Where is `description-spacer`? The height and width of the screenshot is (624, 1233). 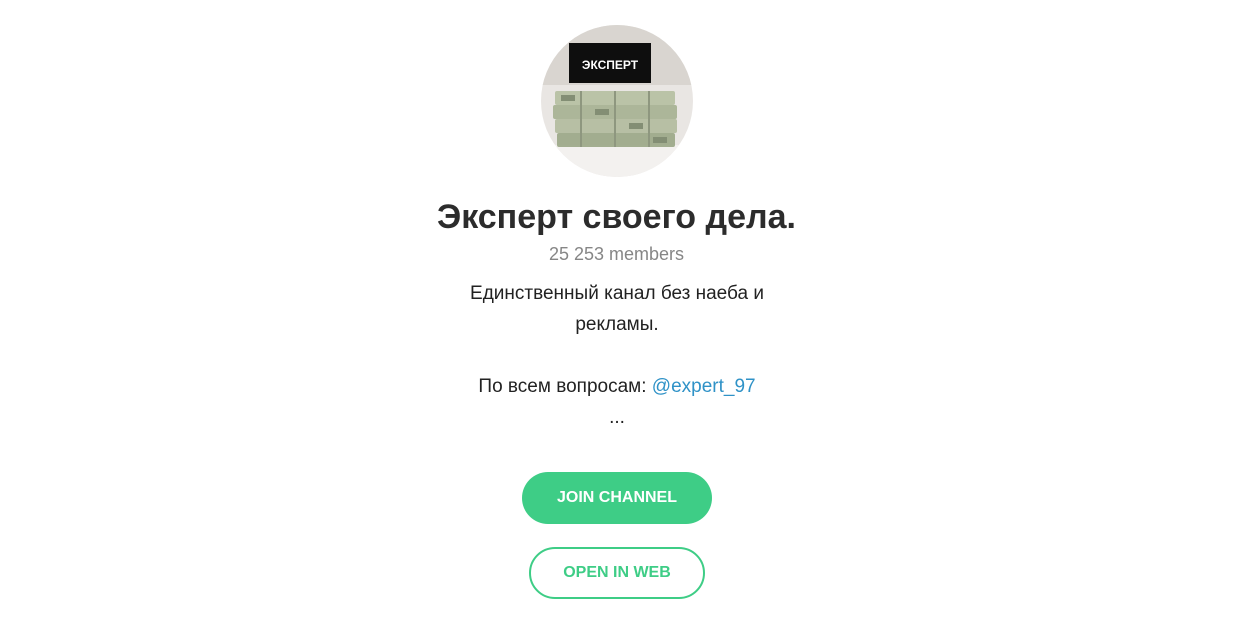 description-spacer is located at coordinates (617, 355).